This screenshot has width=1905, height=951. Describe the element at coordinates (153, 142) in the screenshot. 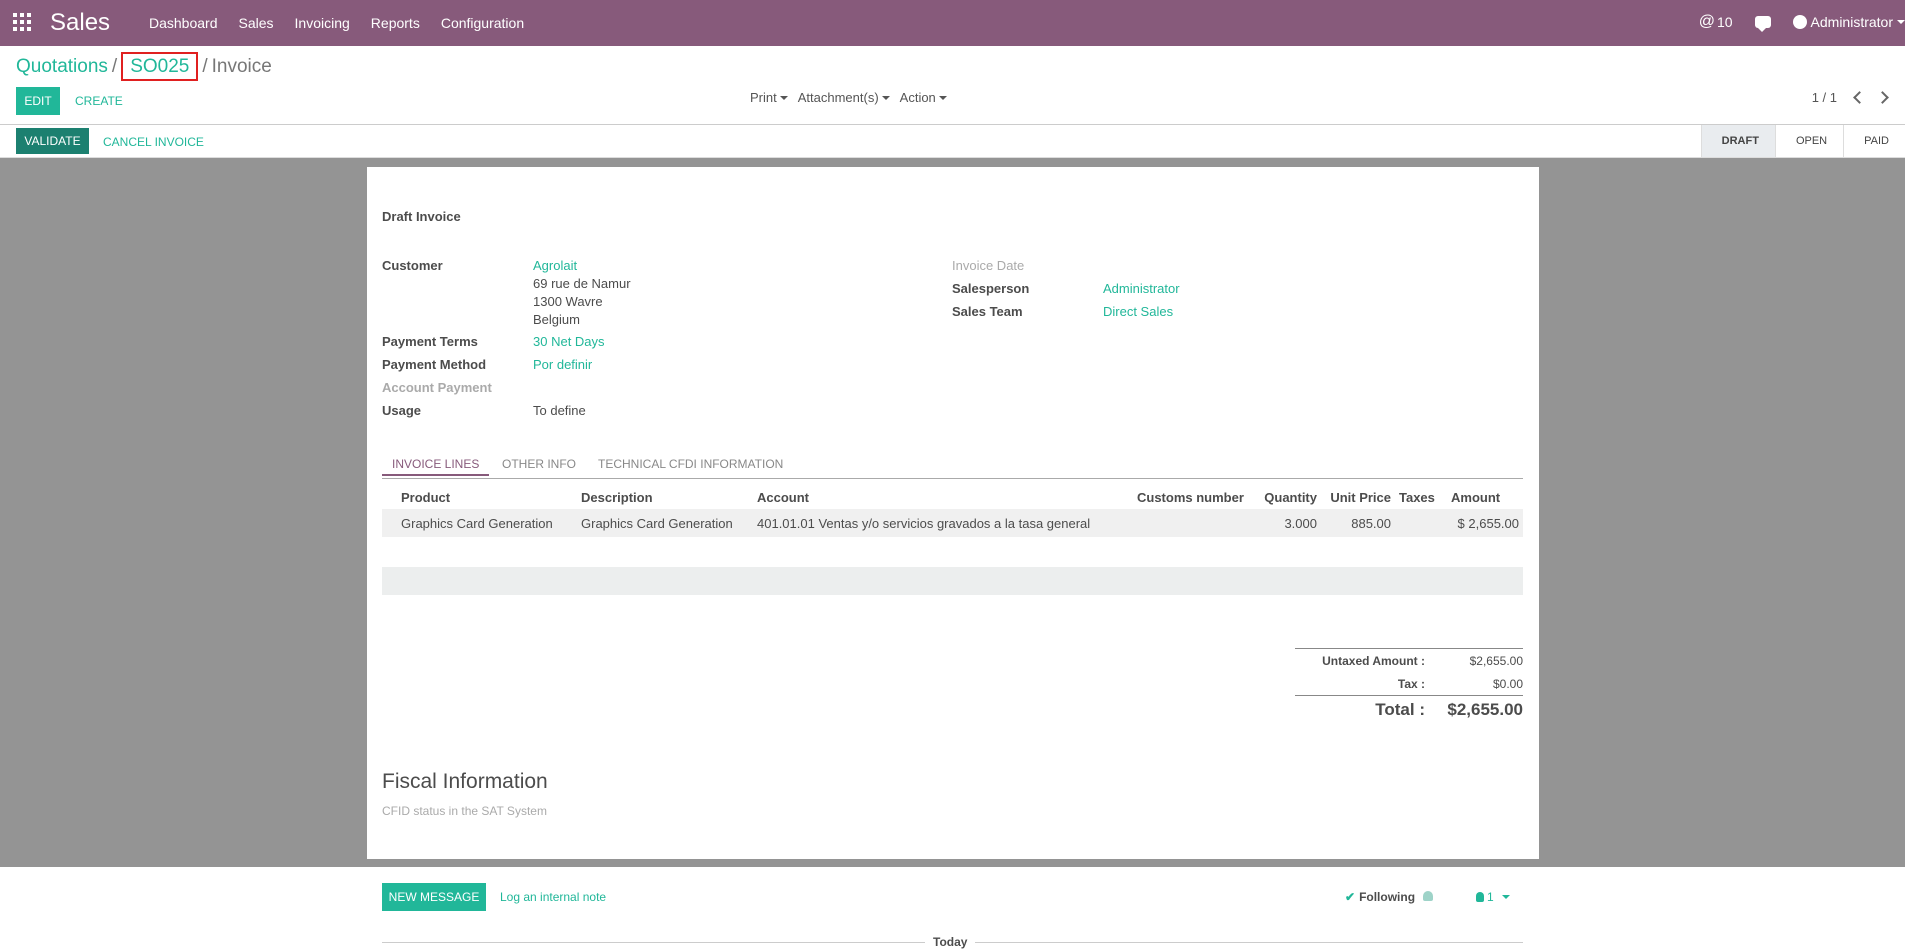

I see `cancel-invoice-button: CANCEL INVOICE` at that location.